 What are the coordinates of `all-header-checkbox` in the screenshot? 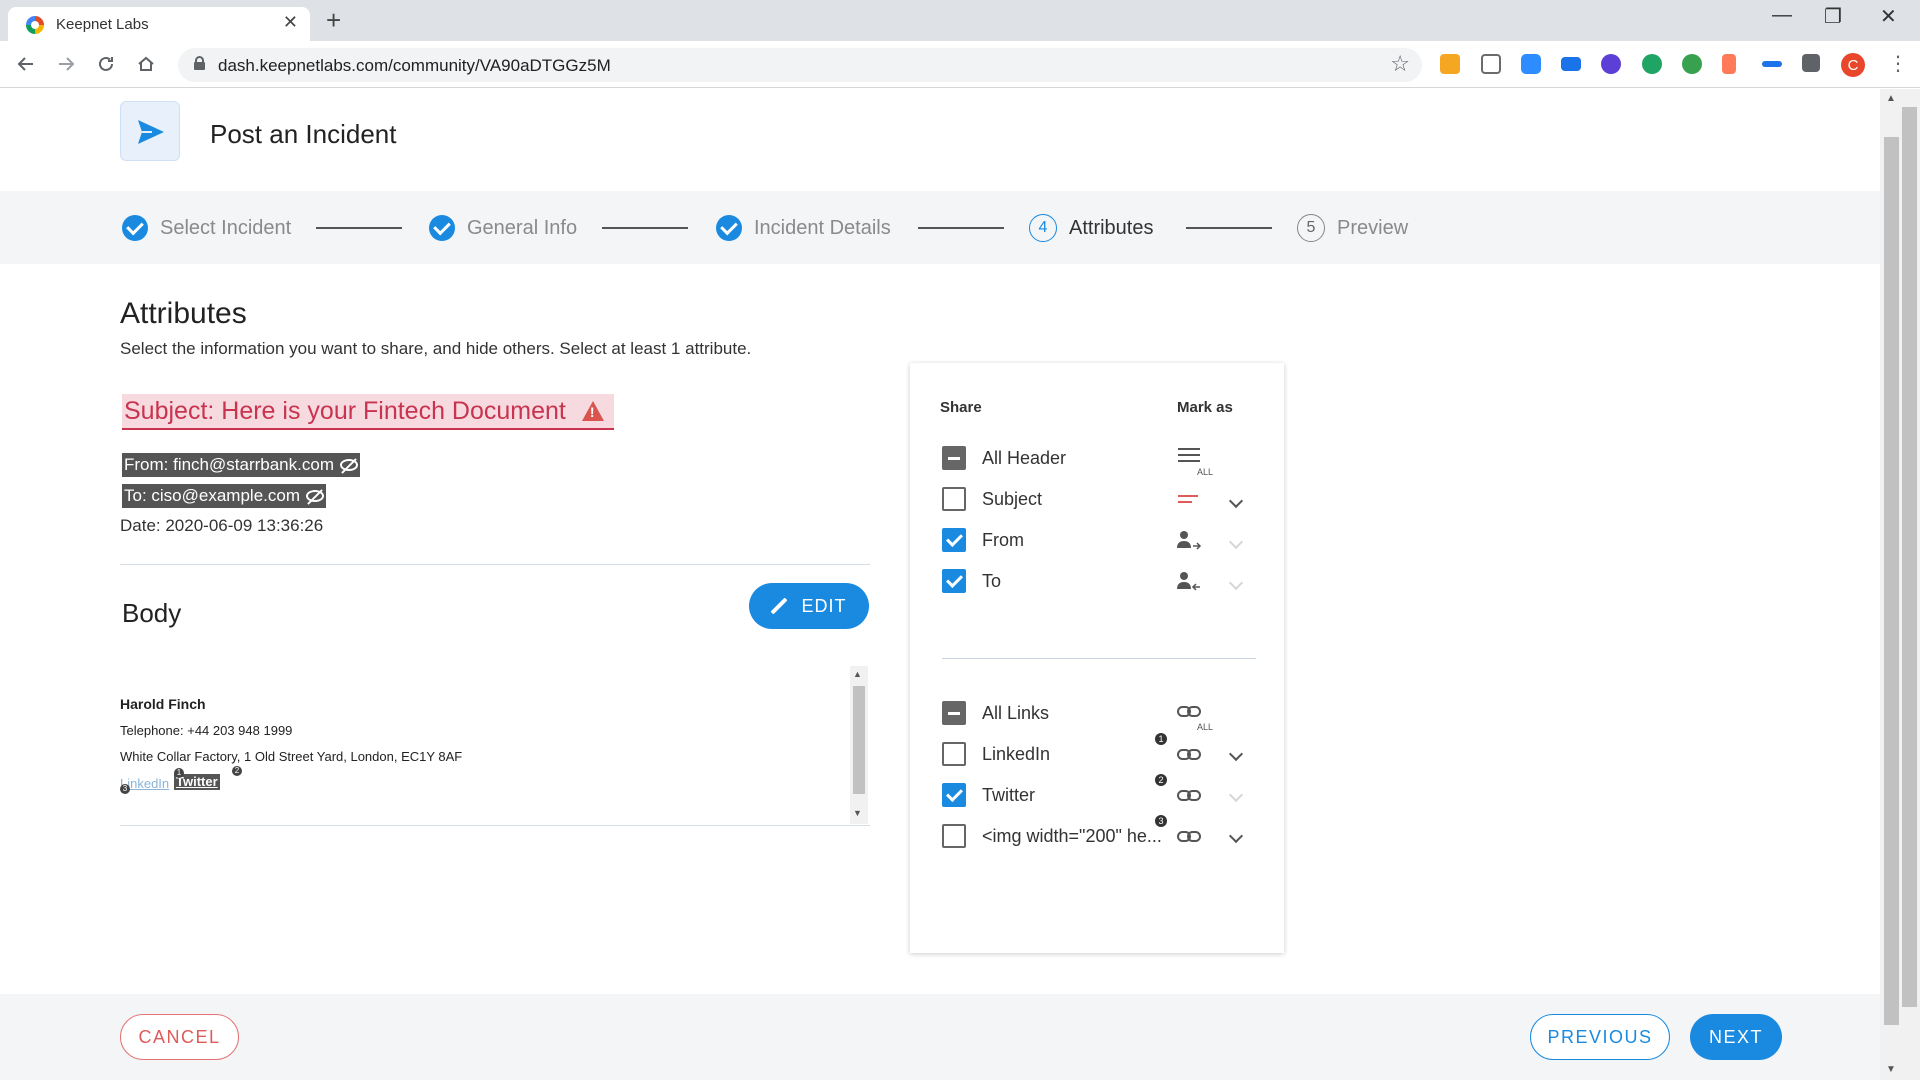 It's located at (954, 458).